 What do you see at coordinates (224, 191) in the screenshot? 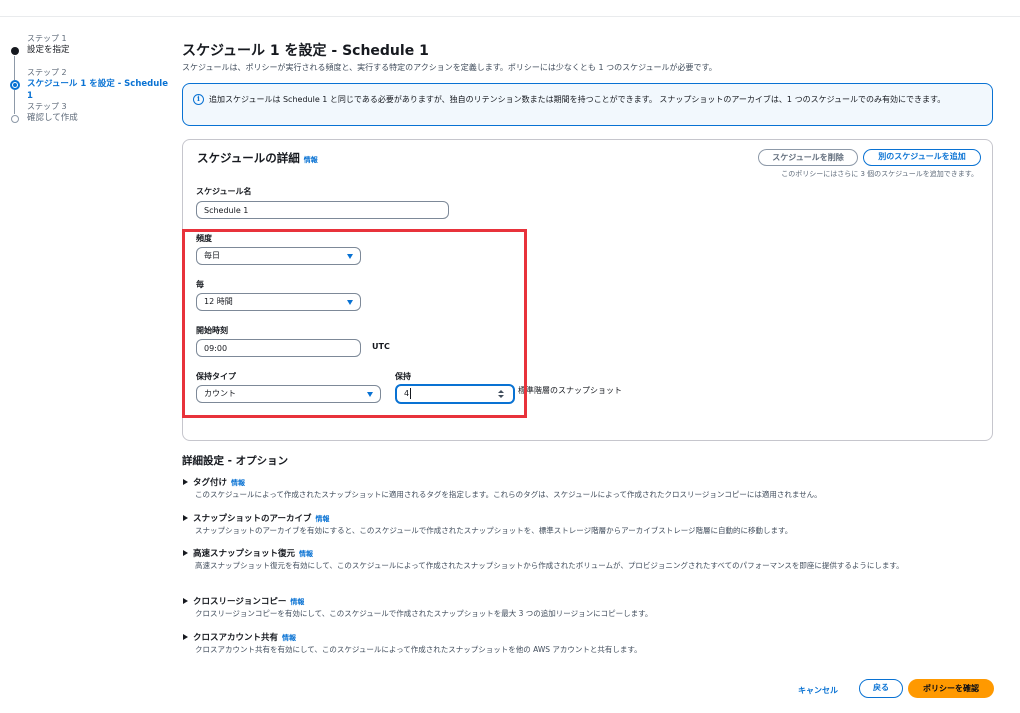
I see `schedule-name-label: スケジュール名` at bounding box center [224, 191].